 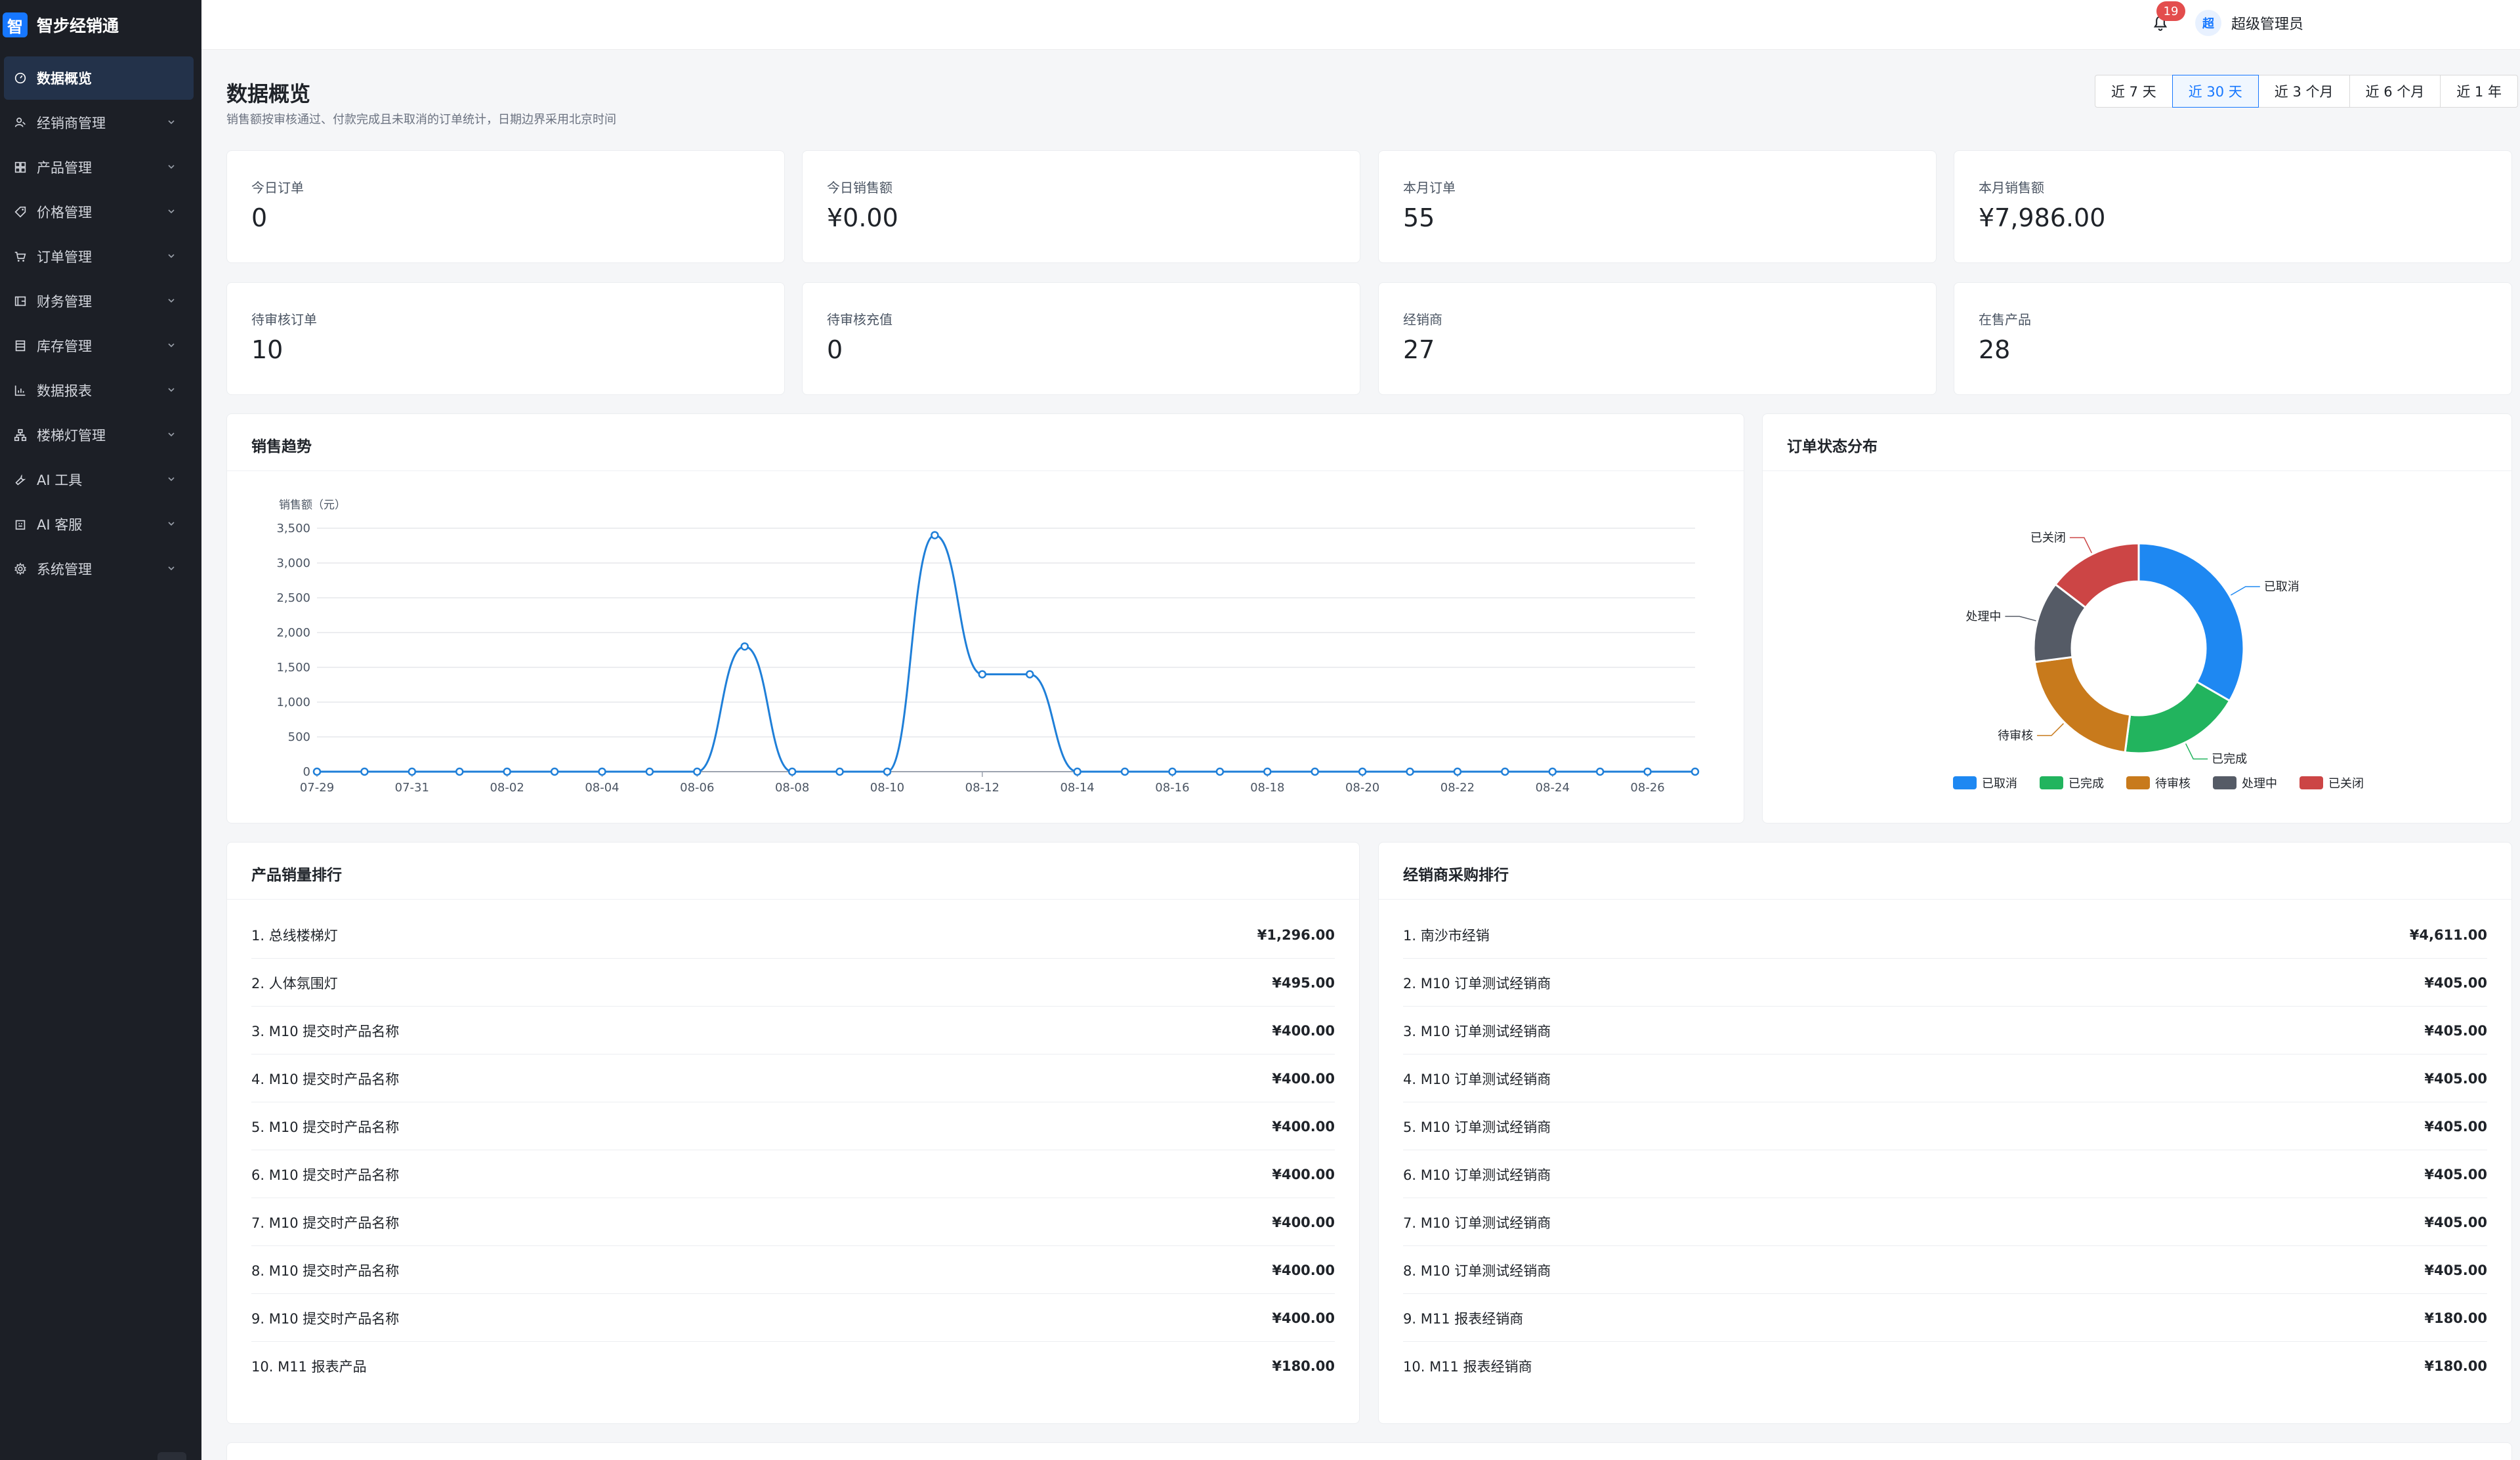 What do you see at coordinates (20, 524) in the screenshot?
I see `robot-icon` at bounding box center [20, 524].